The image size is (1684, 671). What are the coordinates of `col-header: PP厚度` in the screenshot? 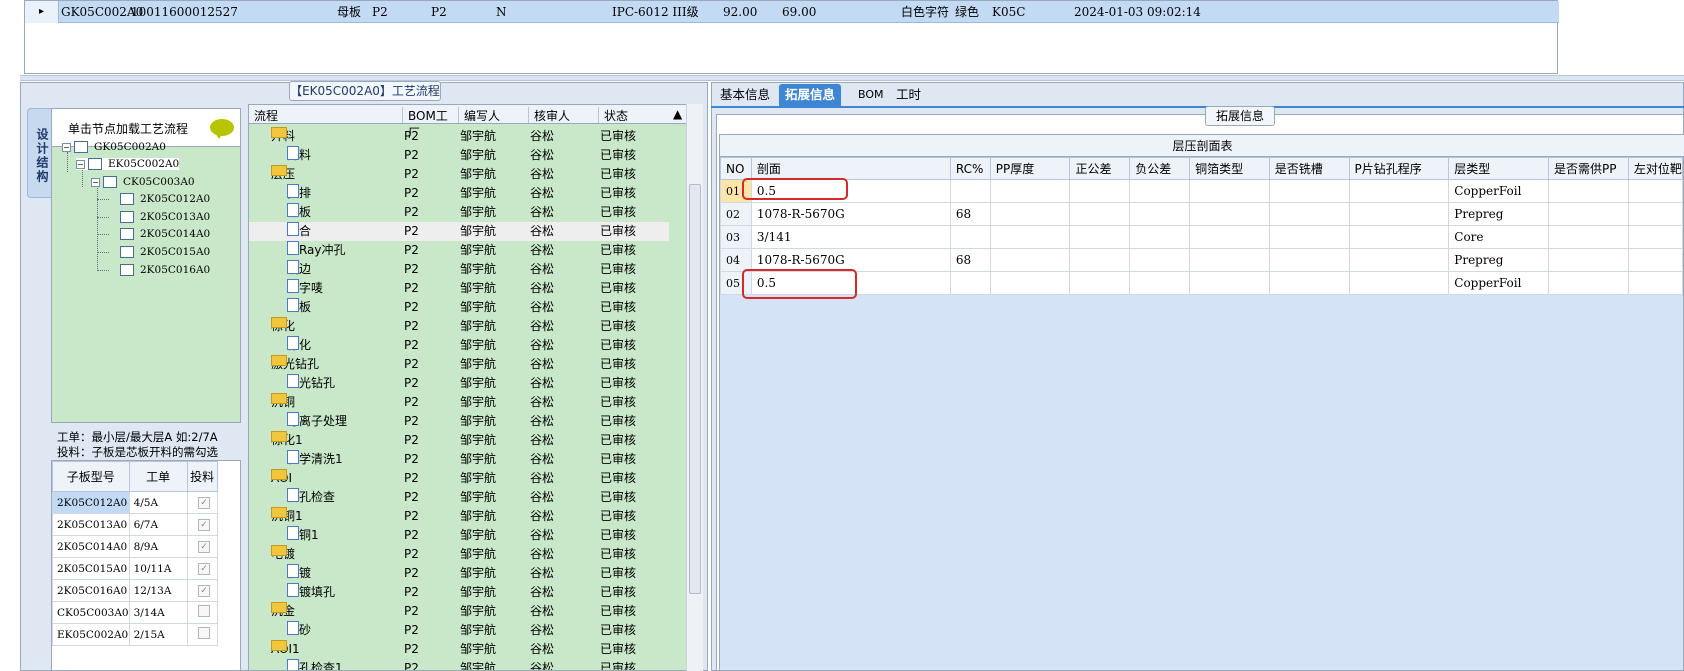 It's located at (1030, 168).